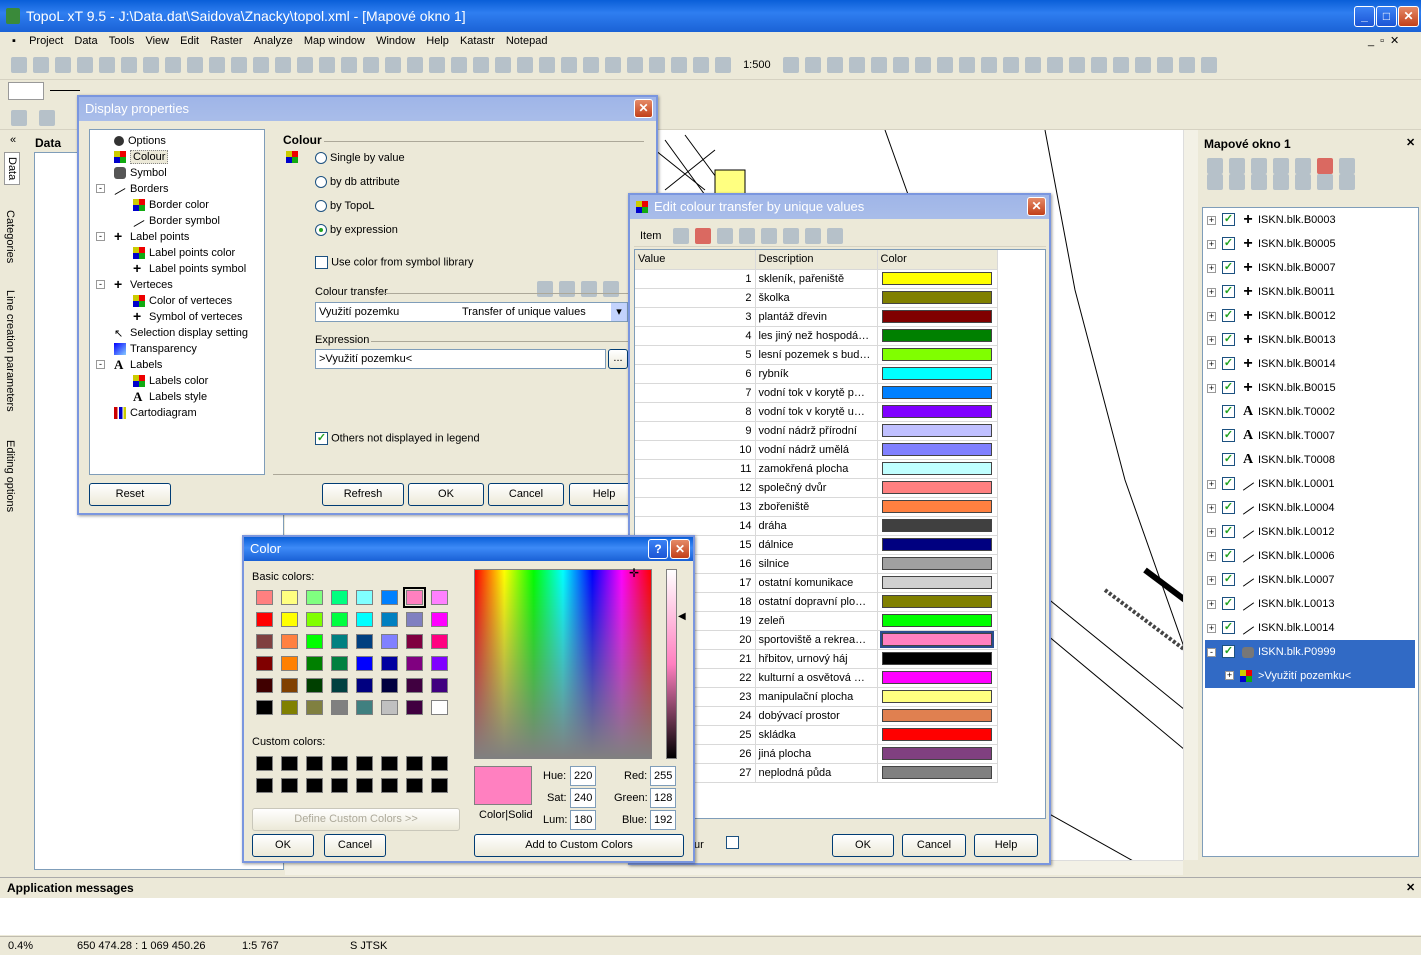 The image size is (1421, 955). What do you see at coordinates (816, 469) in the screenshot?
I see `table-row: 11 zamokřená plocha` at bounding box center [816, 469].